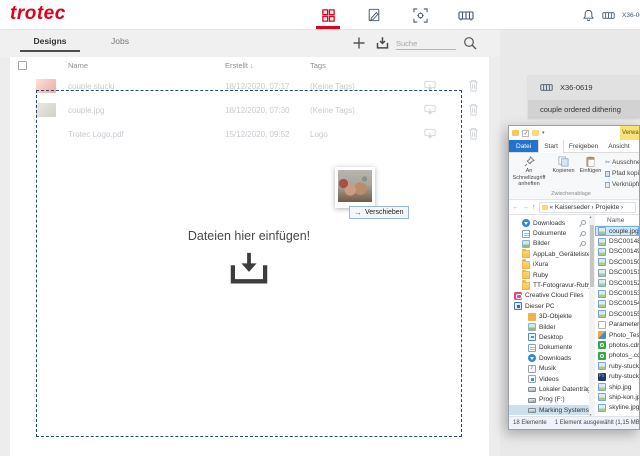 This screenshot has width=640, height=456. Describe the element at coordinates (78, 65) in the screenshot. I see `column-header-name: Name` at that location.